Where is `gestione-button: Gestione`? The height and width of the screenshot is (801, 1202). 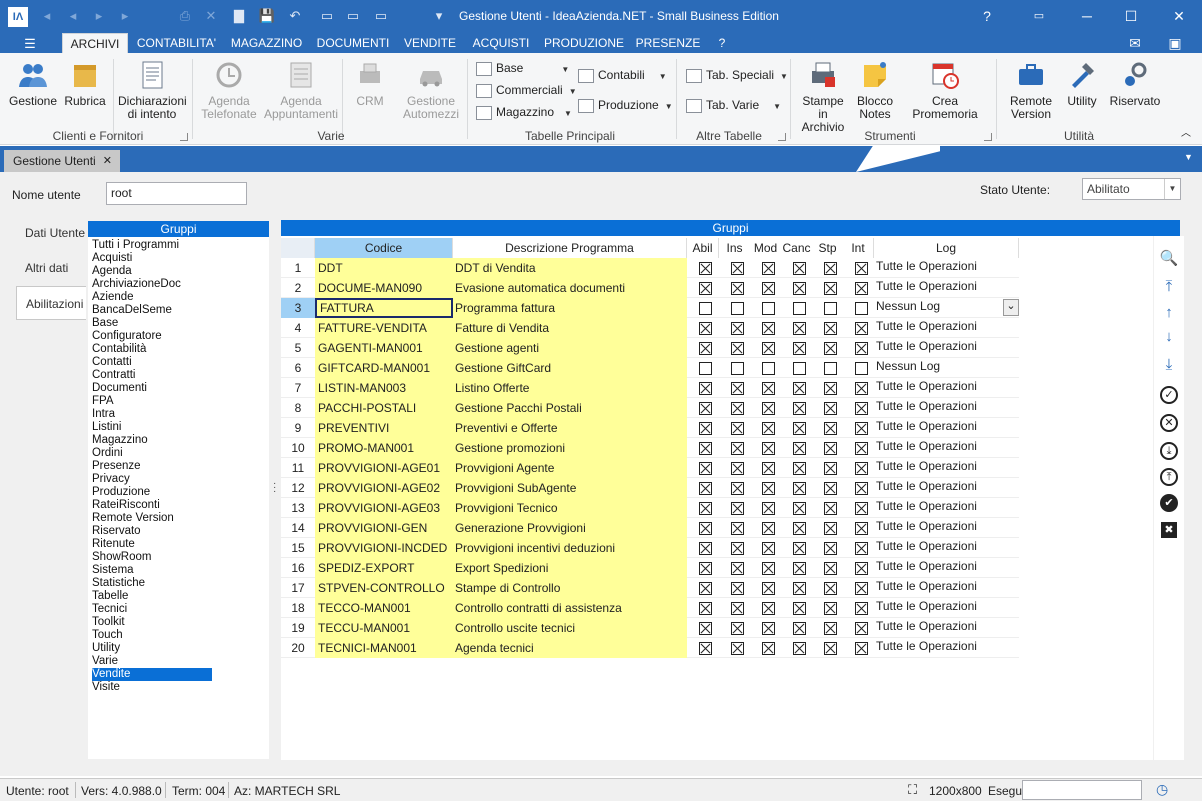 gestione-button: Gestione is located at coordinates (33, 83).